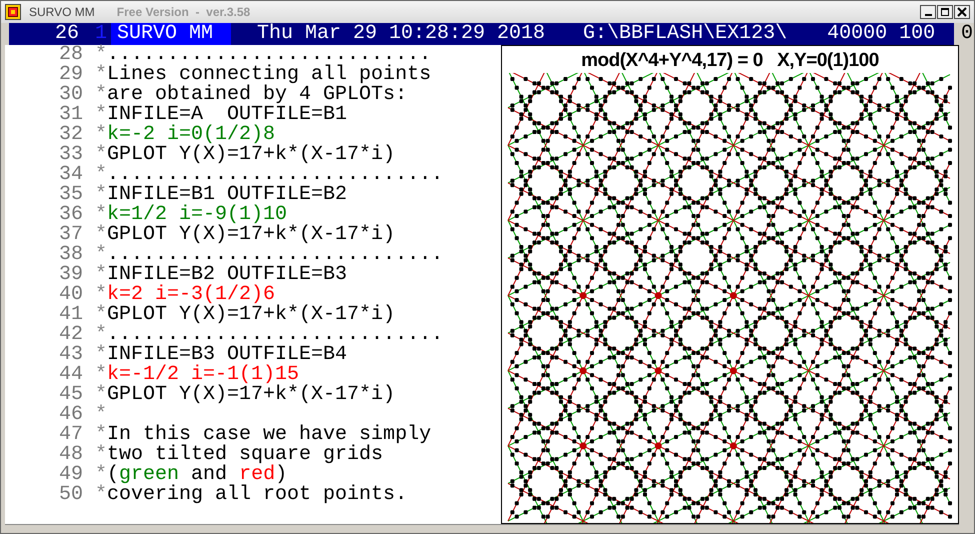  What do you see at coordinates (730, 61) in the screenshot?
I see `plot-title: mod(X^4+Y^4,17) = 0 X,Y=0(1)100` at bounding box center [730, 61].